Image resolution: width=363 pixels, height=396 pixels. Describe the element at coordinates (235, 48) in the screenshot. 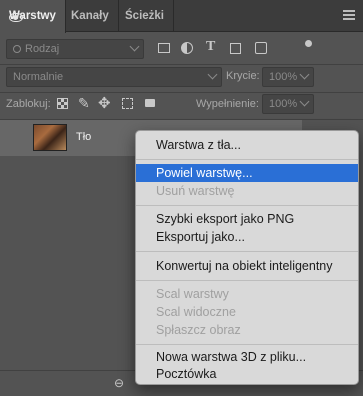

I see `shape-filter-icon` at that location.